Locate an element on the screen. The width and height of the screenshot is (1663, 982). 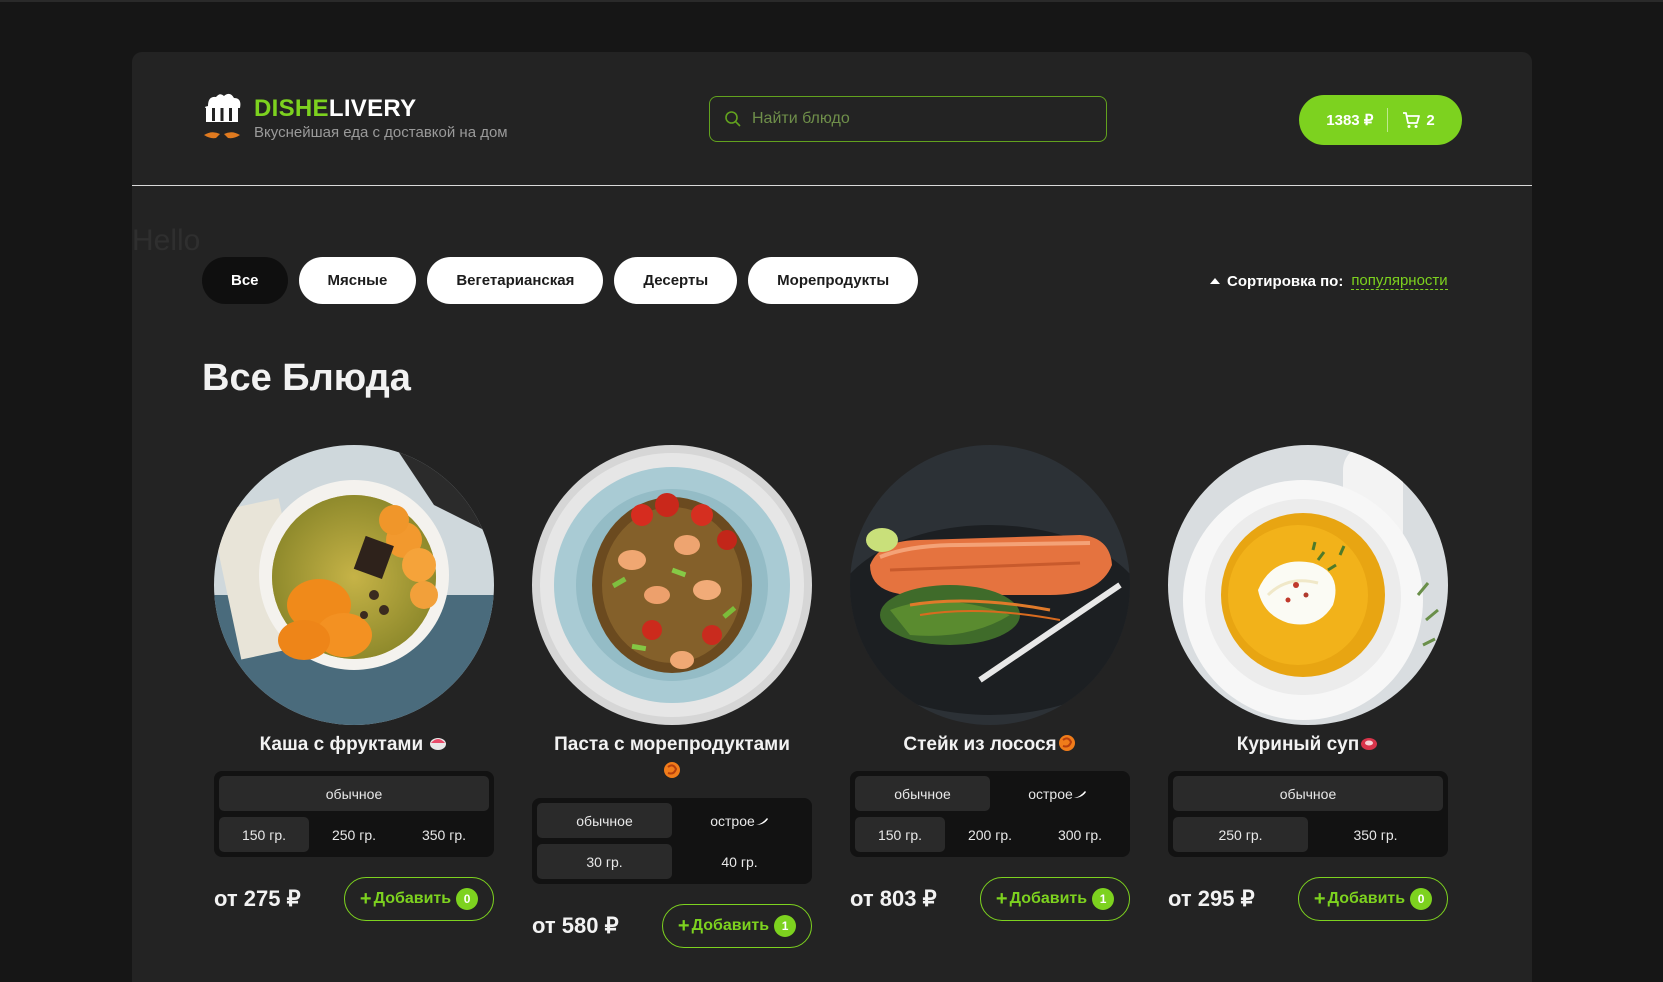
dish-footer: от 295 ₽ + Добавить 0 is located at coordinates (1308, 899).